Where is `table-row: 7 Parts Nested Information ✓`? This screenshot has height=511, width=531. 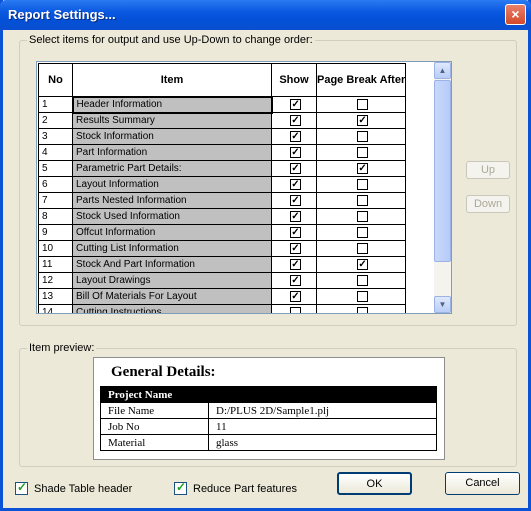
table-row: 7 Parts Nested Information ✓ is located at coordinates (222, 200).